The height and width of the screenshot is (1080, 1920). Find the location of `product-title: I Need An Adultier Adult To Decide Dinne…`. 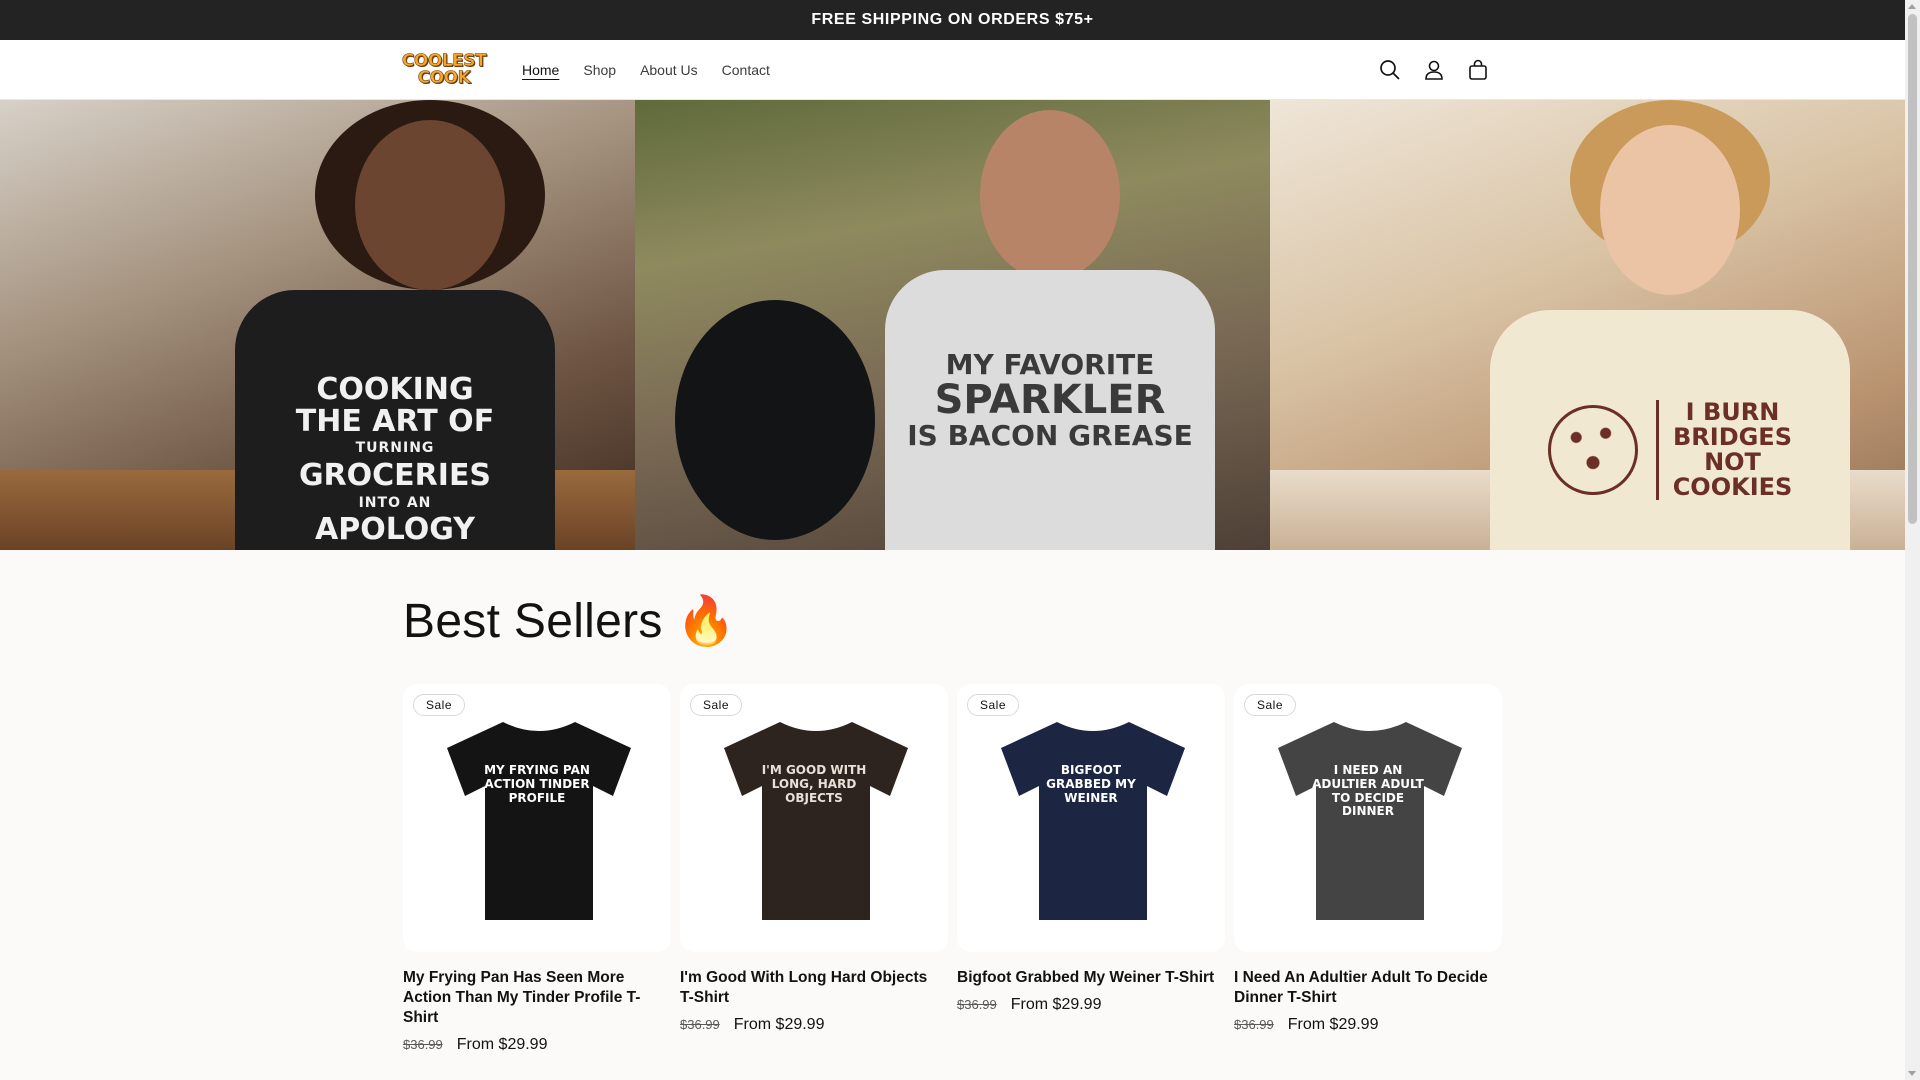

product-title: I Need An Adultier Adult To Decide Dinne… is located at coordinates (1368, 988).